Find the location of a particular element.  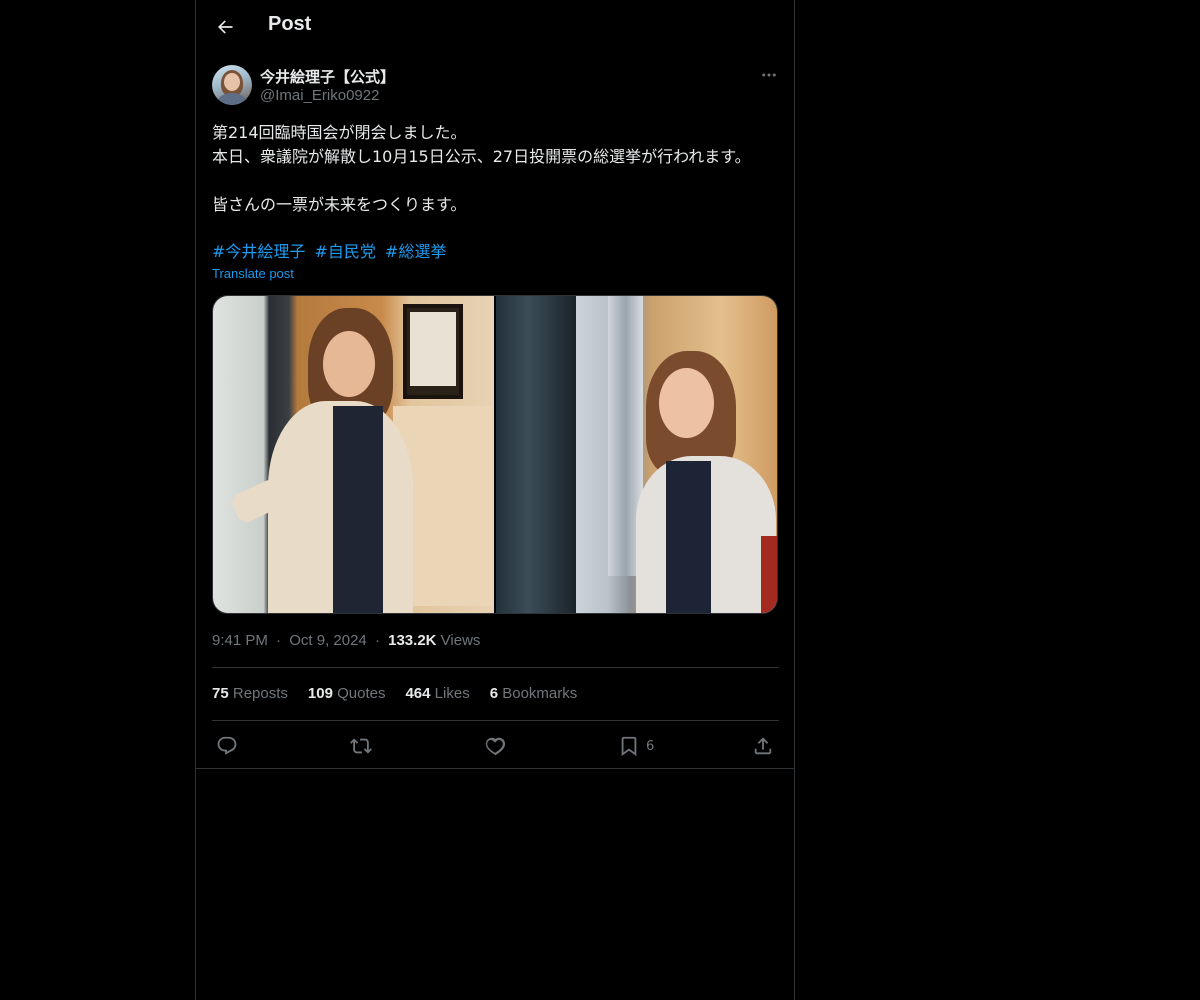

share-icon is located at coordinates (763, 746).